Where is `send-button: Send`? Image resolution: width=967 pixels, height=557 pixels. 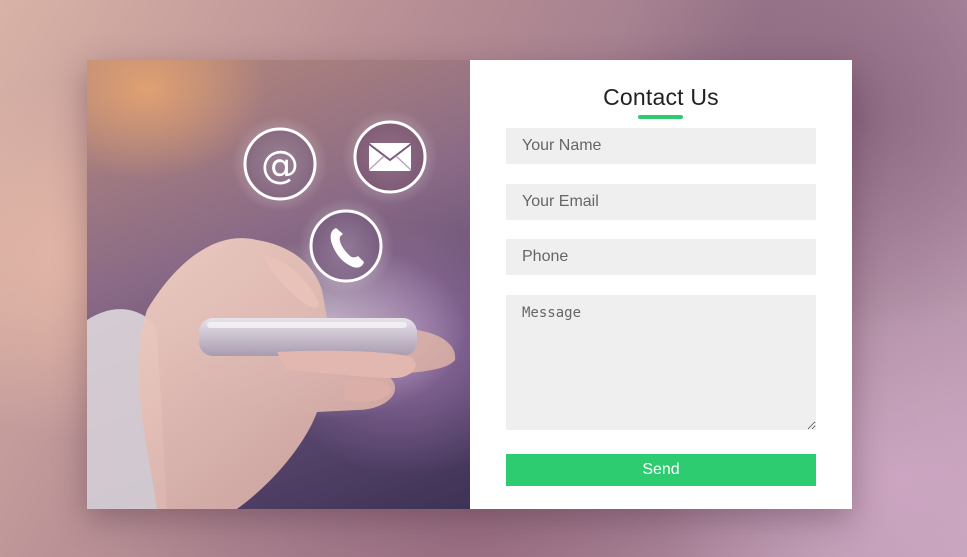 send-button: Send is located at coordinates (661, 470).